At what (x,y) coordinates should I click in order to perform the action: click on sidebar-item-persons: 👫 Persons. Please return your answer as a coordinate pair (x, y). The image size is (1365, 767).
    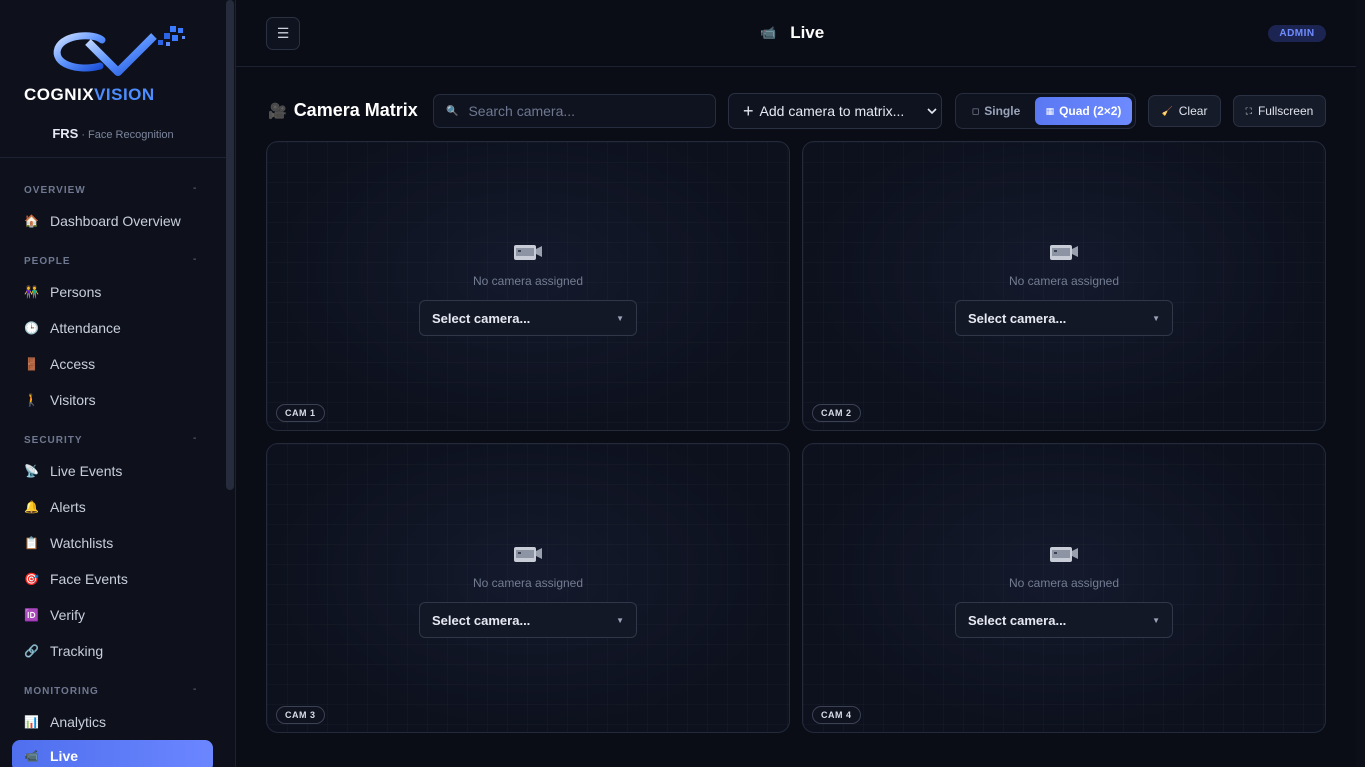
    Looking at the image, I should click on (112, 292).